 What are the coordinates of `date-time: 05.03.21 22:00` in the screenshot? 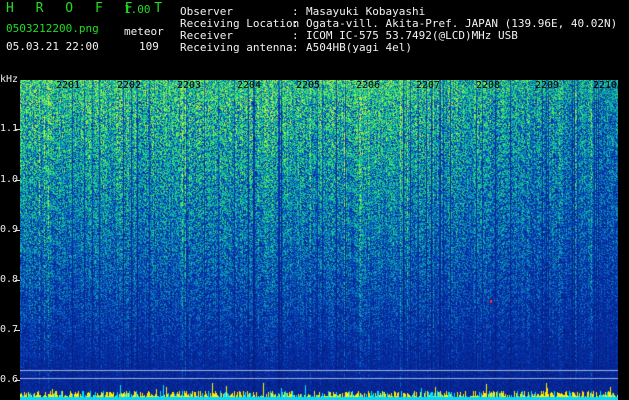 It's located at (52, 46).